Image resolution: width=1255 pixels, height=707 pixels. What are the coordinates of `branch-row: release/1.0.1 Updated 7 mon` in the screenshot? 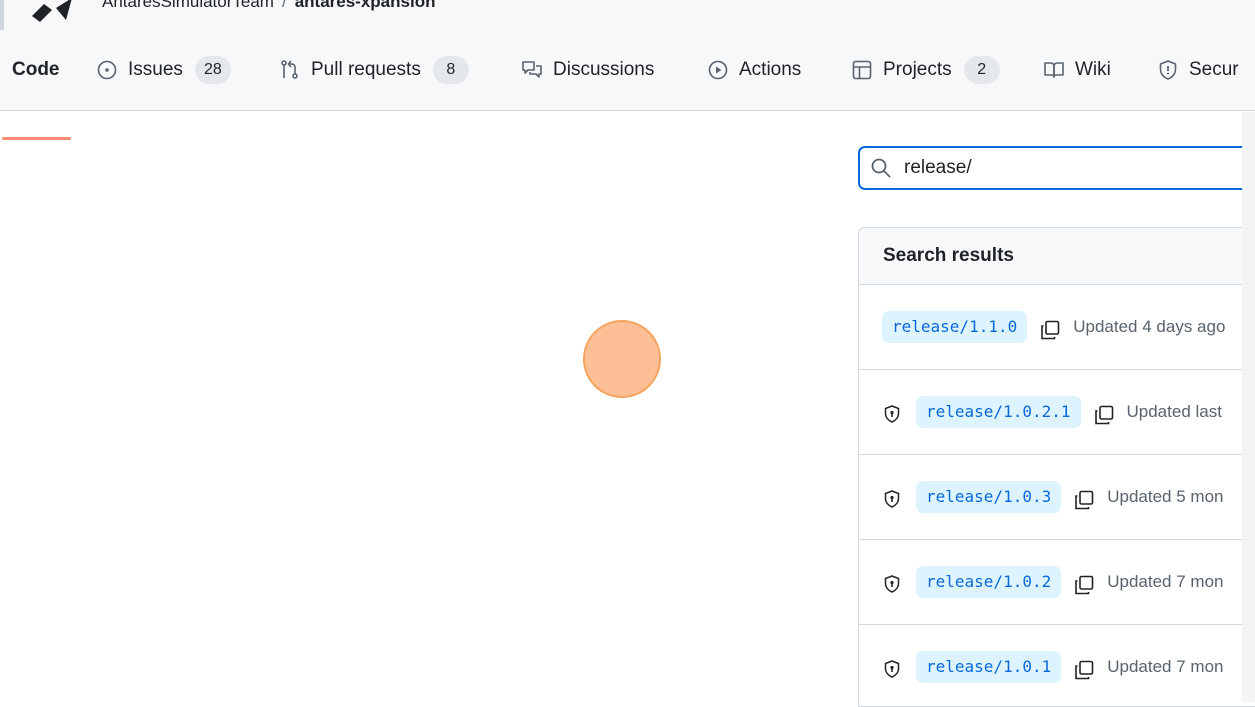 It's located at (1057, 665).